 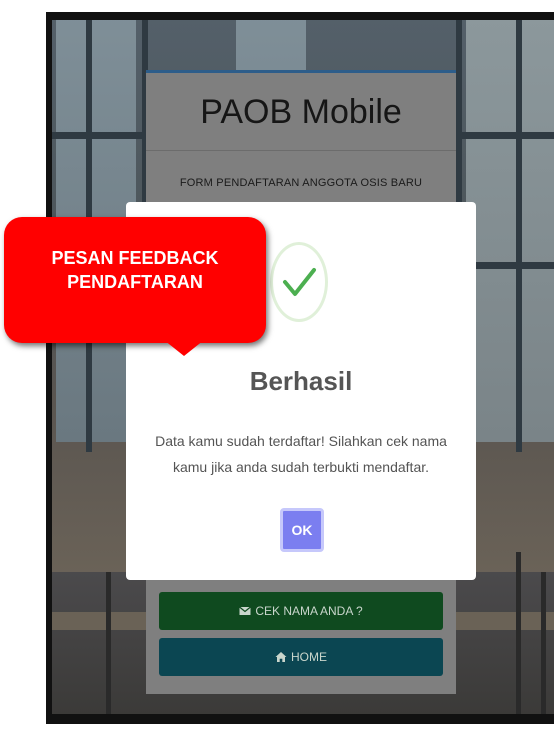 What do you see at coordinates (510, 227) in the screenshot?
I see `window` at bounding box center [510, 227].